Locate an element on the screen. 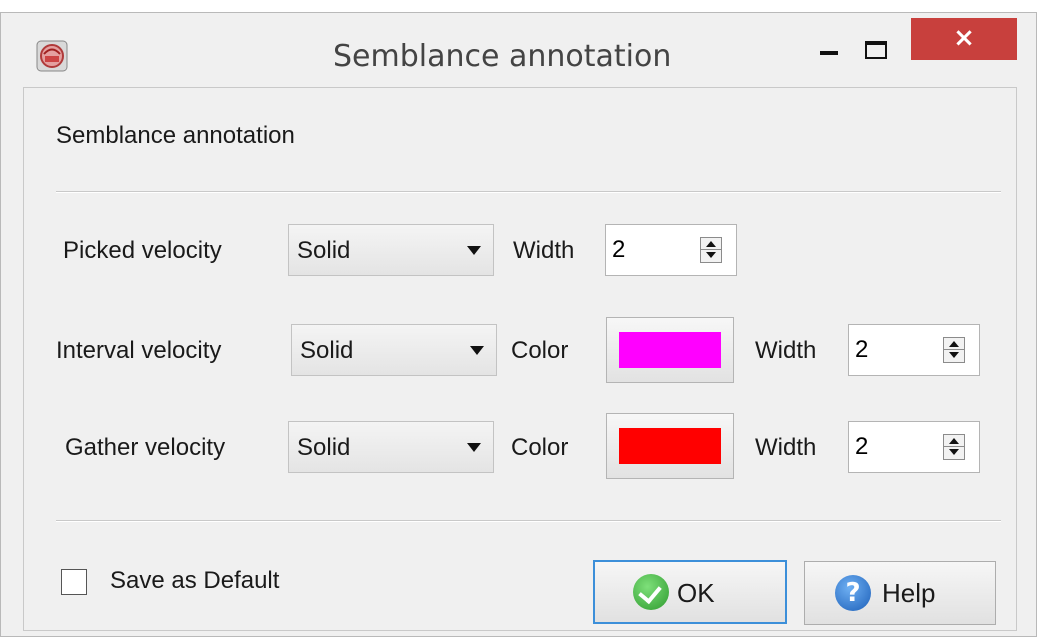 The width and height of the screenshot is (1037, 637). minimize-button is located at coordinates (829, 46).